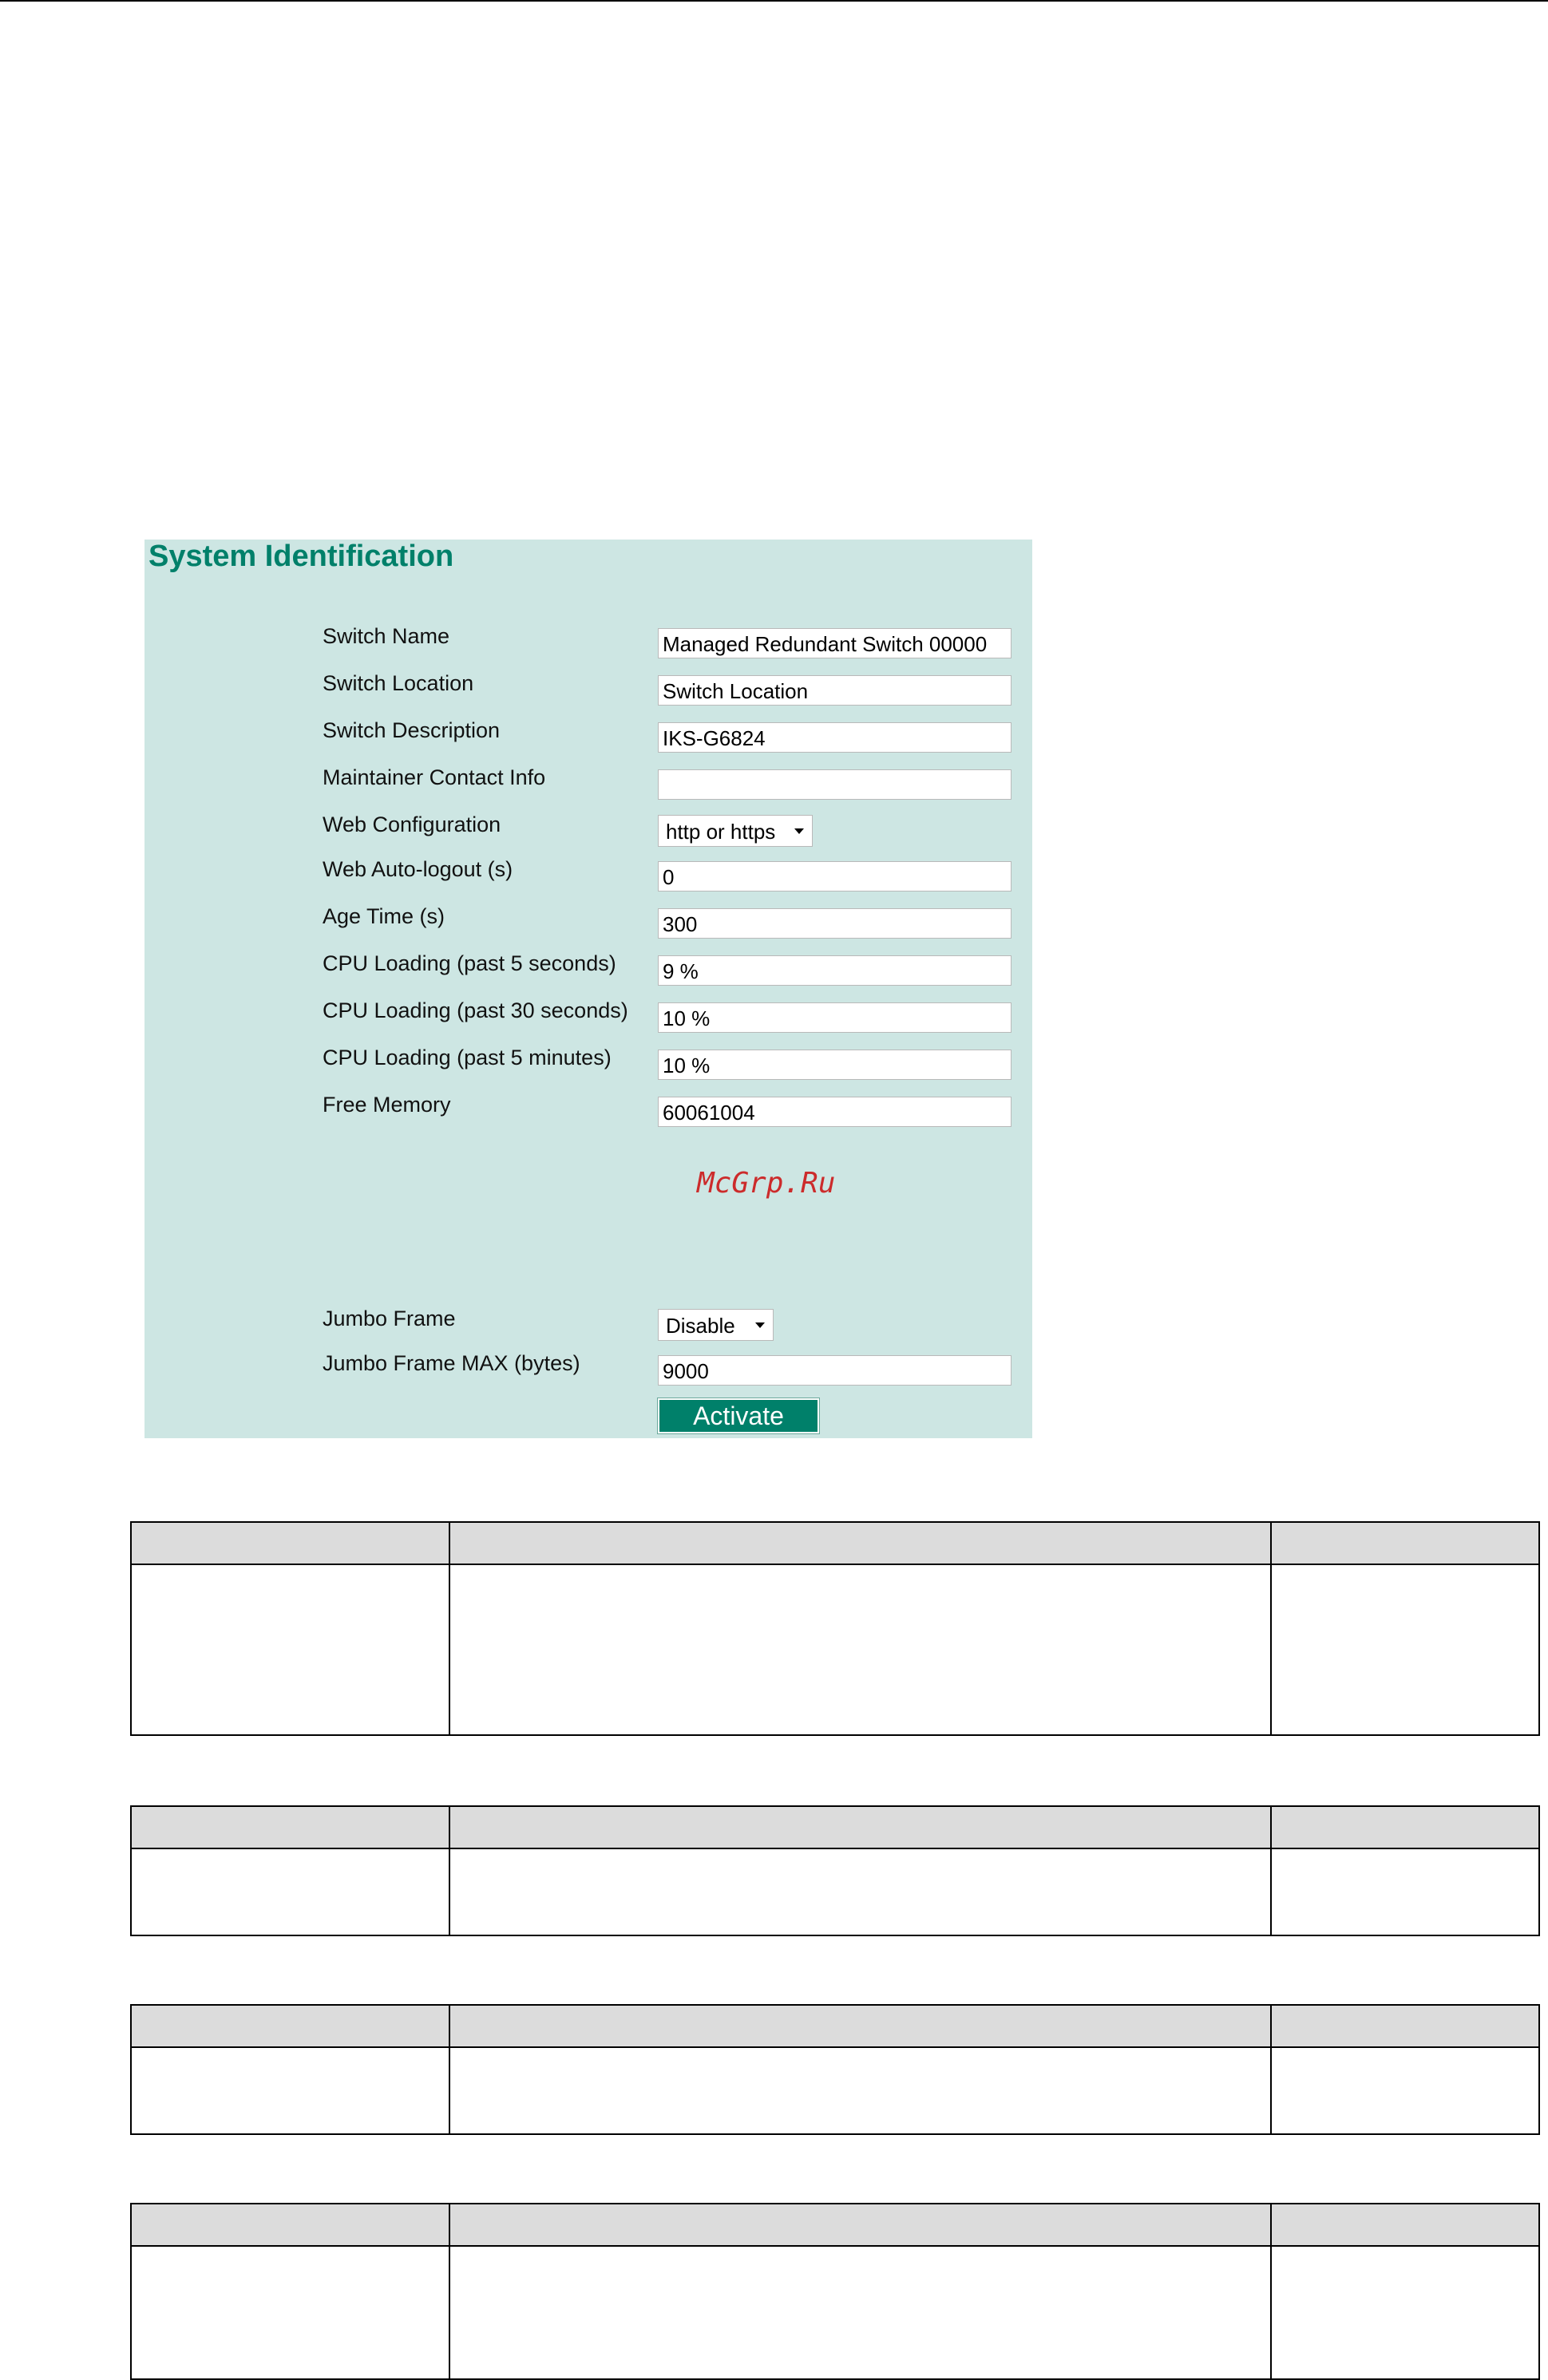 The width and height of the screenshot is (1548, 2380). What do you see at coordinates (835, 784) in the screenshot?
I see `maintainer-contact-input` at bounding box center [835, 784].